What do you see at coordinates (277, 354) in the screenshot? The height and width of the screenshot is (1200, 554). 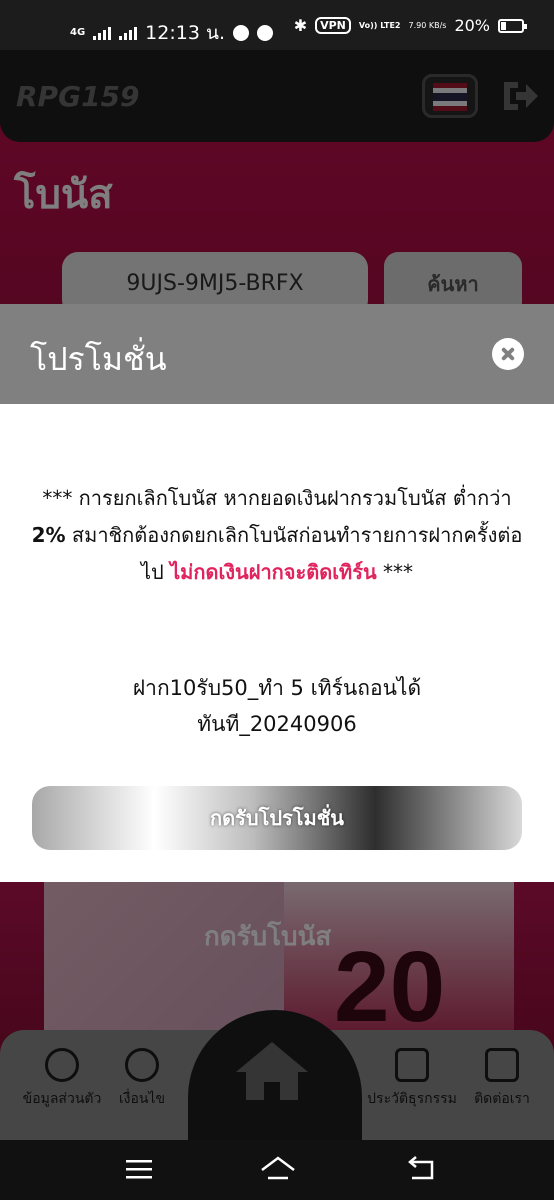 I see `modal-header: โปรโมชั่น` at bounding box center [277, 354].